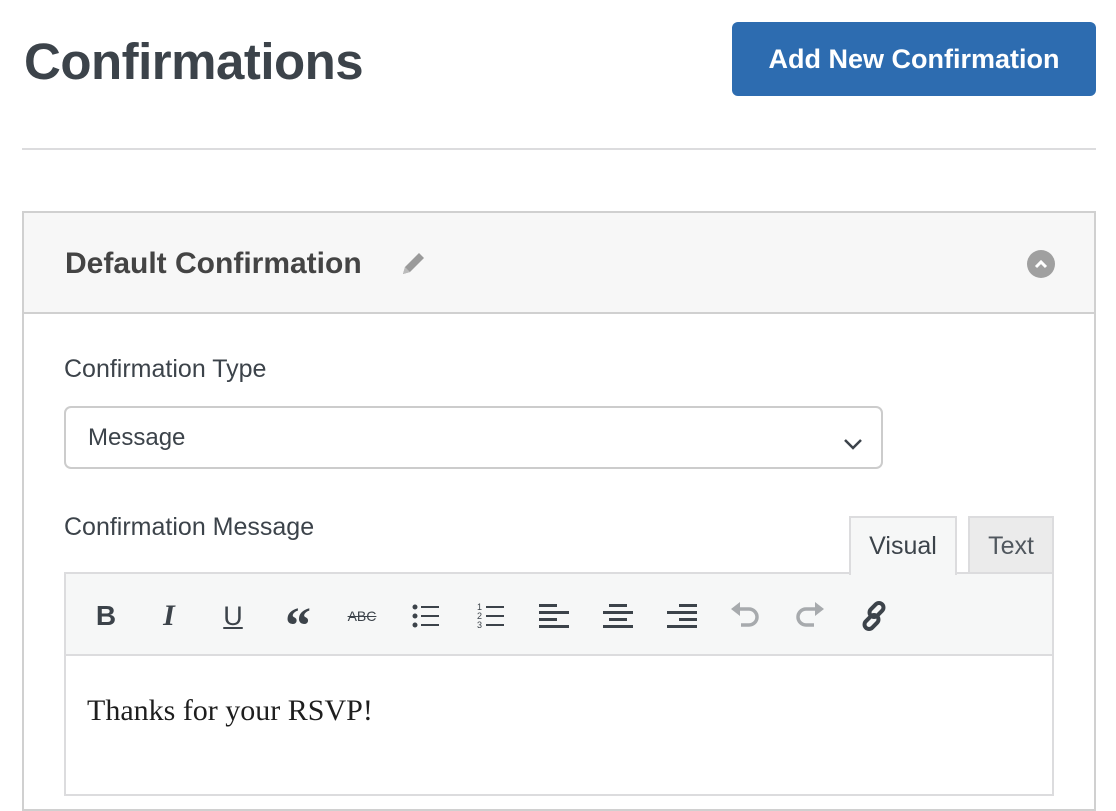  Describe the element at coordinates (165, 369) in the screenshot. I see `confirmation-type-label: Confirmation Type` at that location.